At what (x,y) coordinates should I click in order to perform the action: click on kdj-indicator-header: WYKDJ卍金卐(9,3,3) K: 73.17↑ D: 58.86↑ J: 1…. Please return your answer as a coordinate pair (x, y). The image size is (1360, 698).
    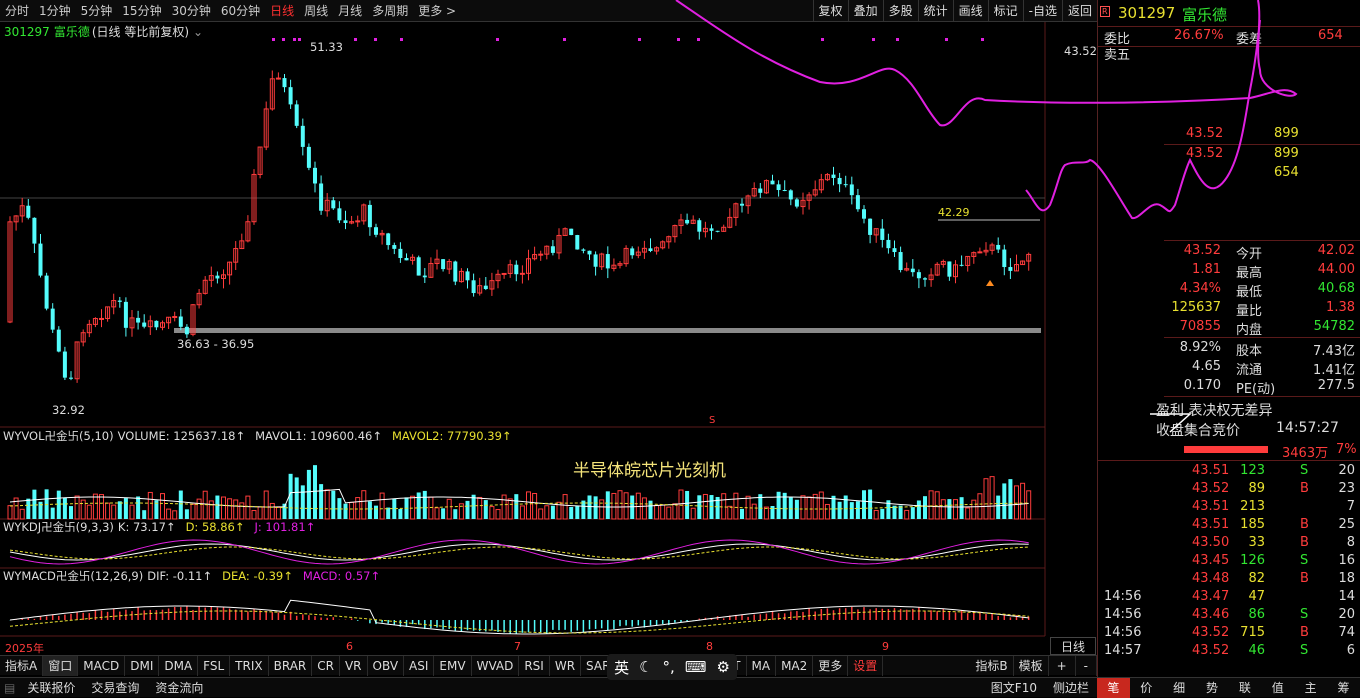
    Looking at the image, I should click on (159, 527).